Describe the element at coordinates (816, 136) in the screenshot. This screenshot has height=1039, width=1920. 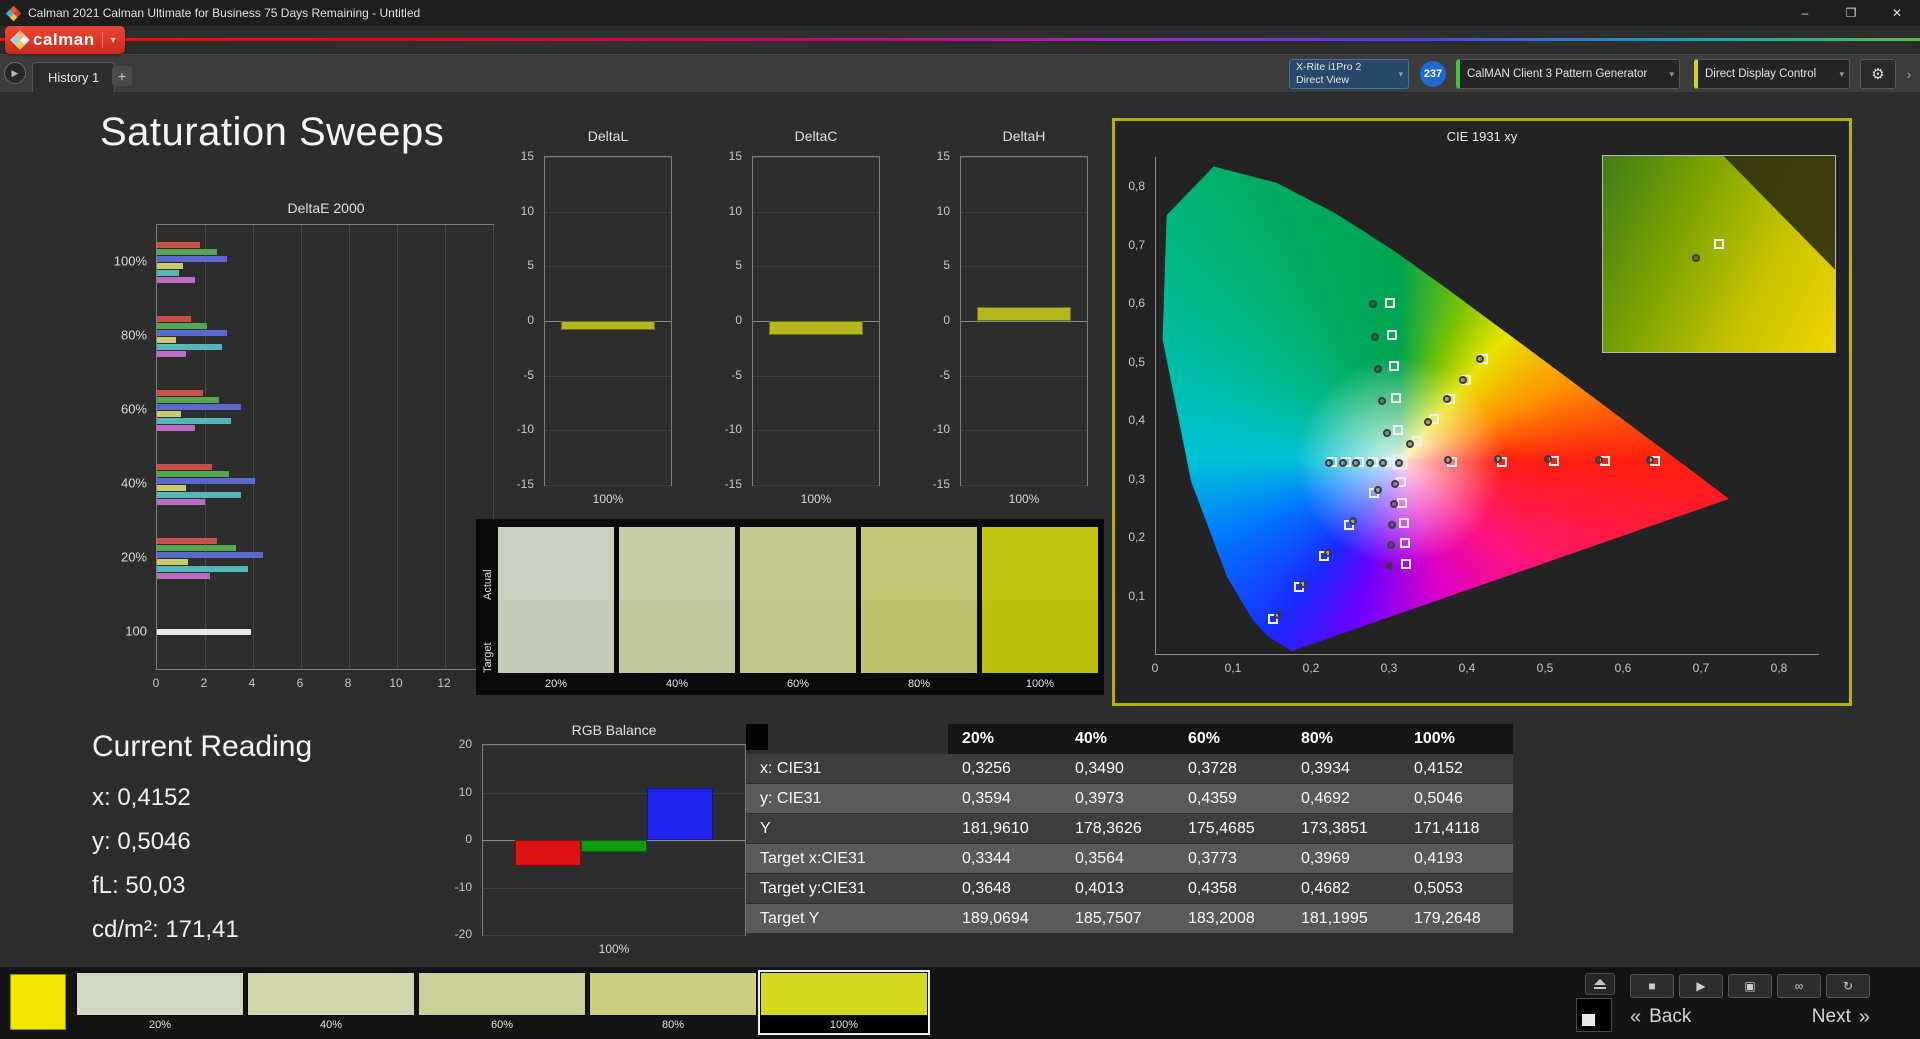
I see `chart-title: DeltaC` at that location.